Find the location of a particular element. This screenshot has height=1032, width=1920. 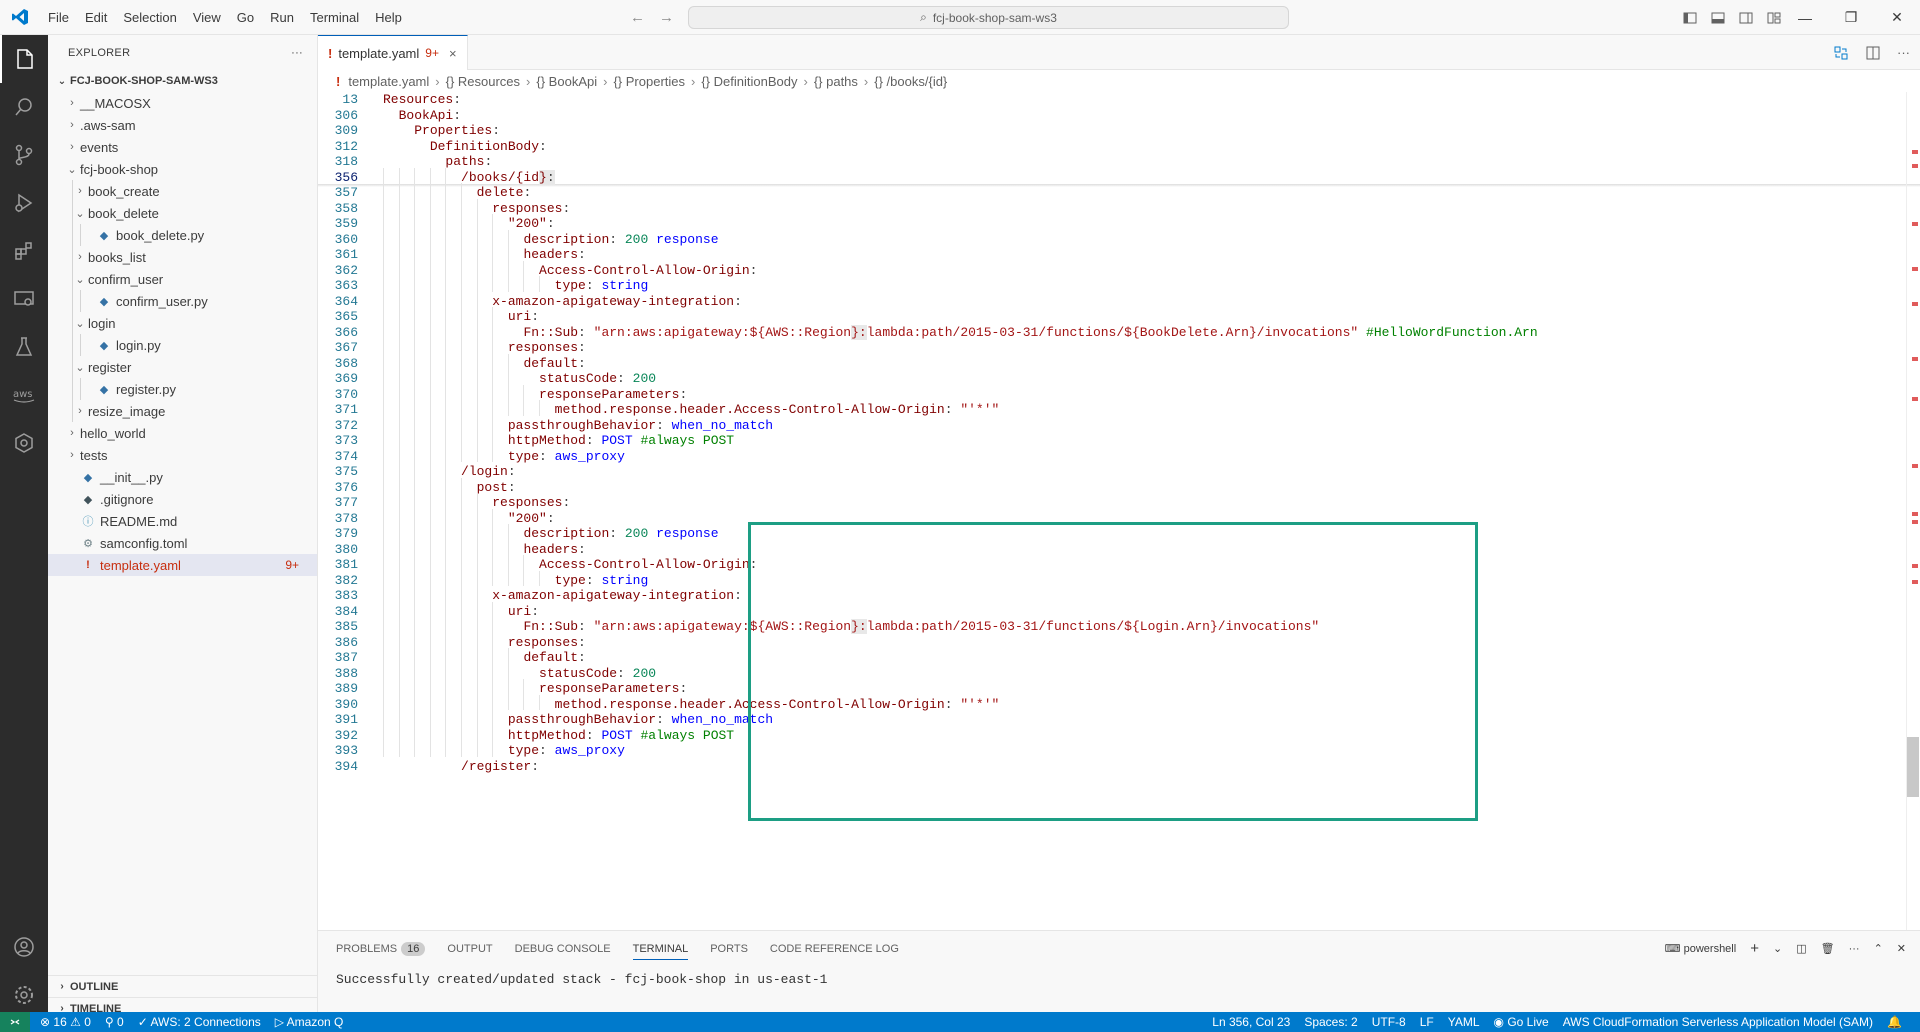

vscode-logo-icon is located at coordinates (20, 17).